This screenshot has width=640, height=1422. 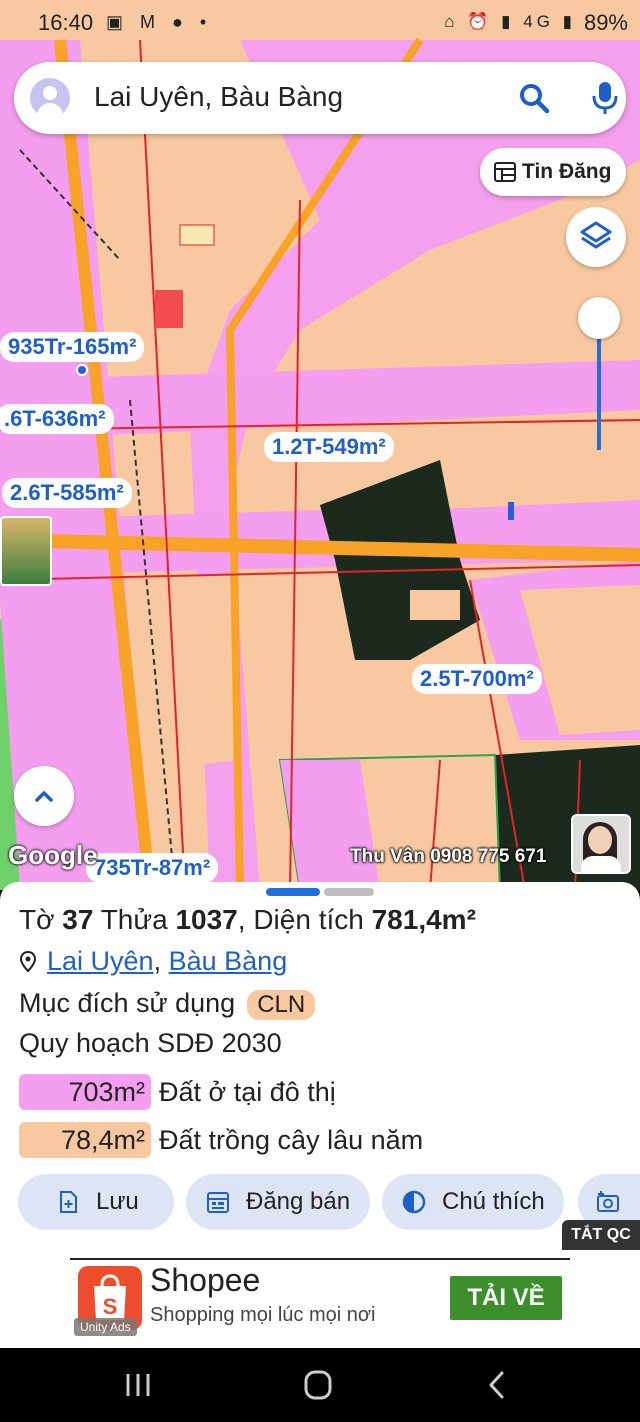 What do you see at coordinates (298, 1201) in the screenshot?
I see `post-for-sale-label: Đăng bán` at bounding box center [298, 1201].